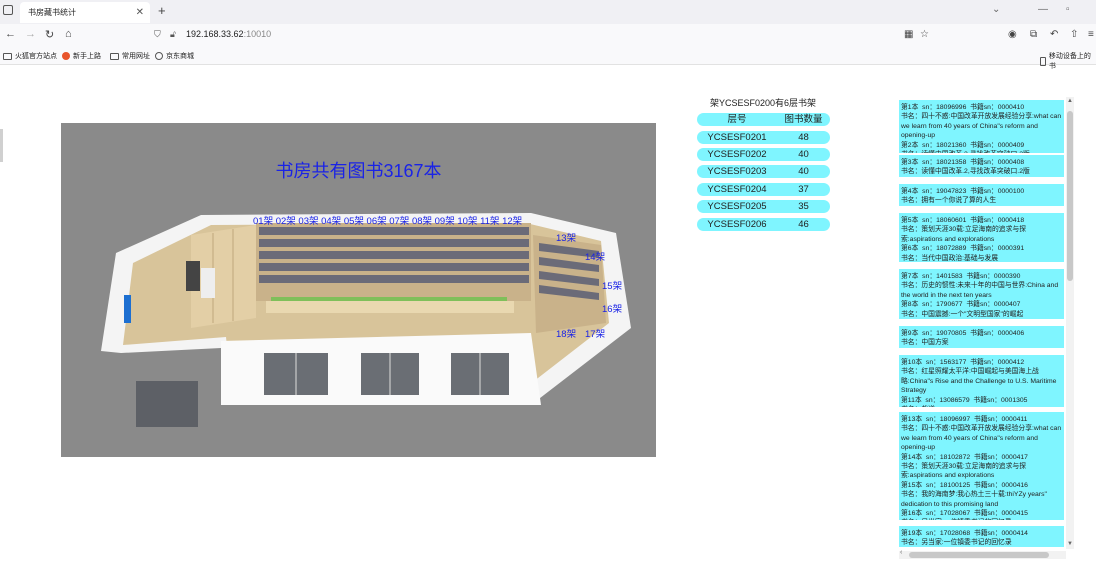 The width and height of the screenshot is (1096, 586). I want to click on bookmark-label: 移动设备上的书, so click(1069, 61).